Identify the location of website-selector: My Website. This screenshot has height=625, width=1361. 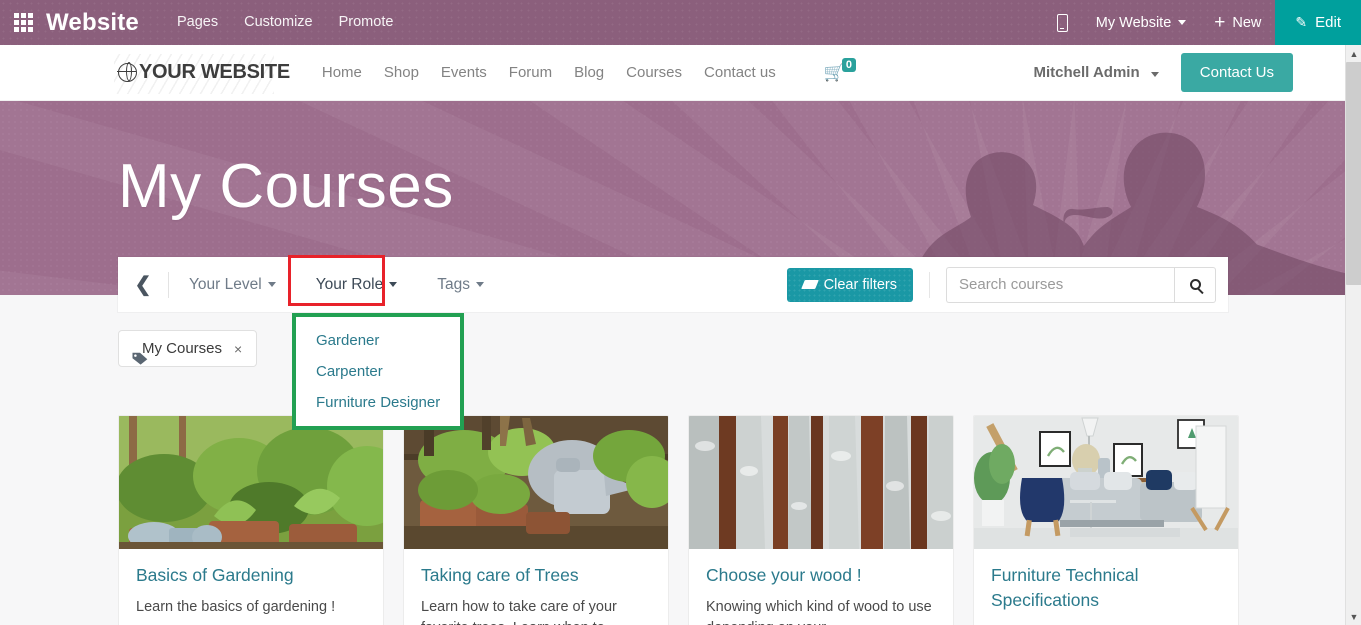
(1141, 22).